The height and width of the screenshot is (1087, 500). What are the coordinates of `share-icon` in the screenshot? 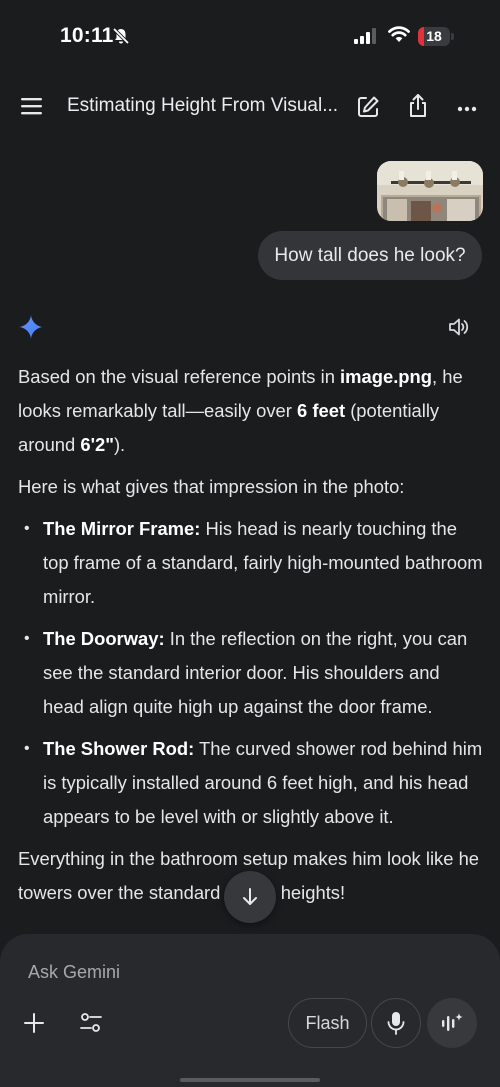 It's located at (418, 105).